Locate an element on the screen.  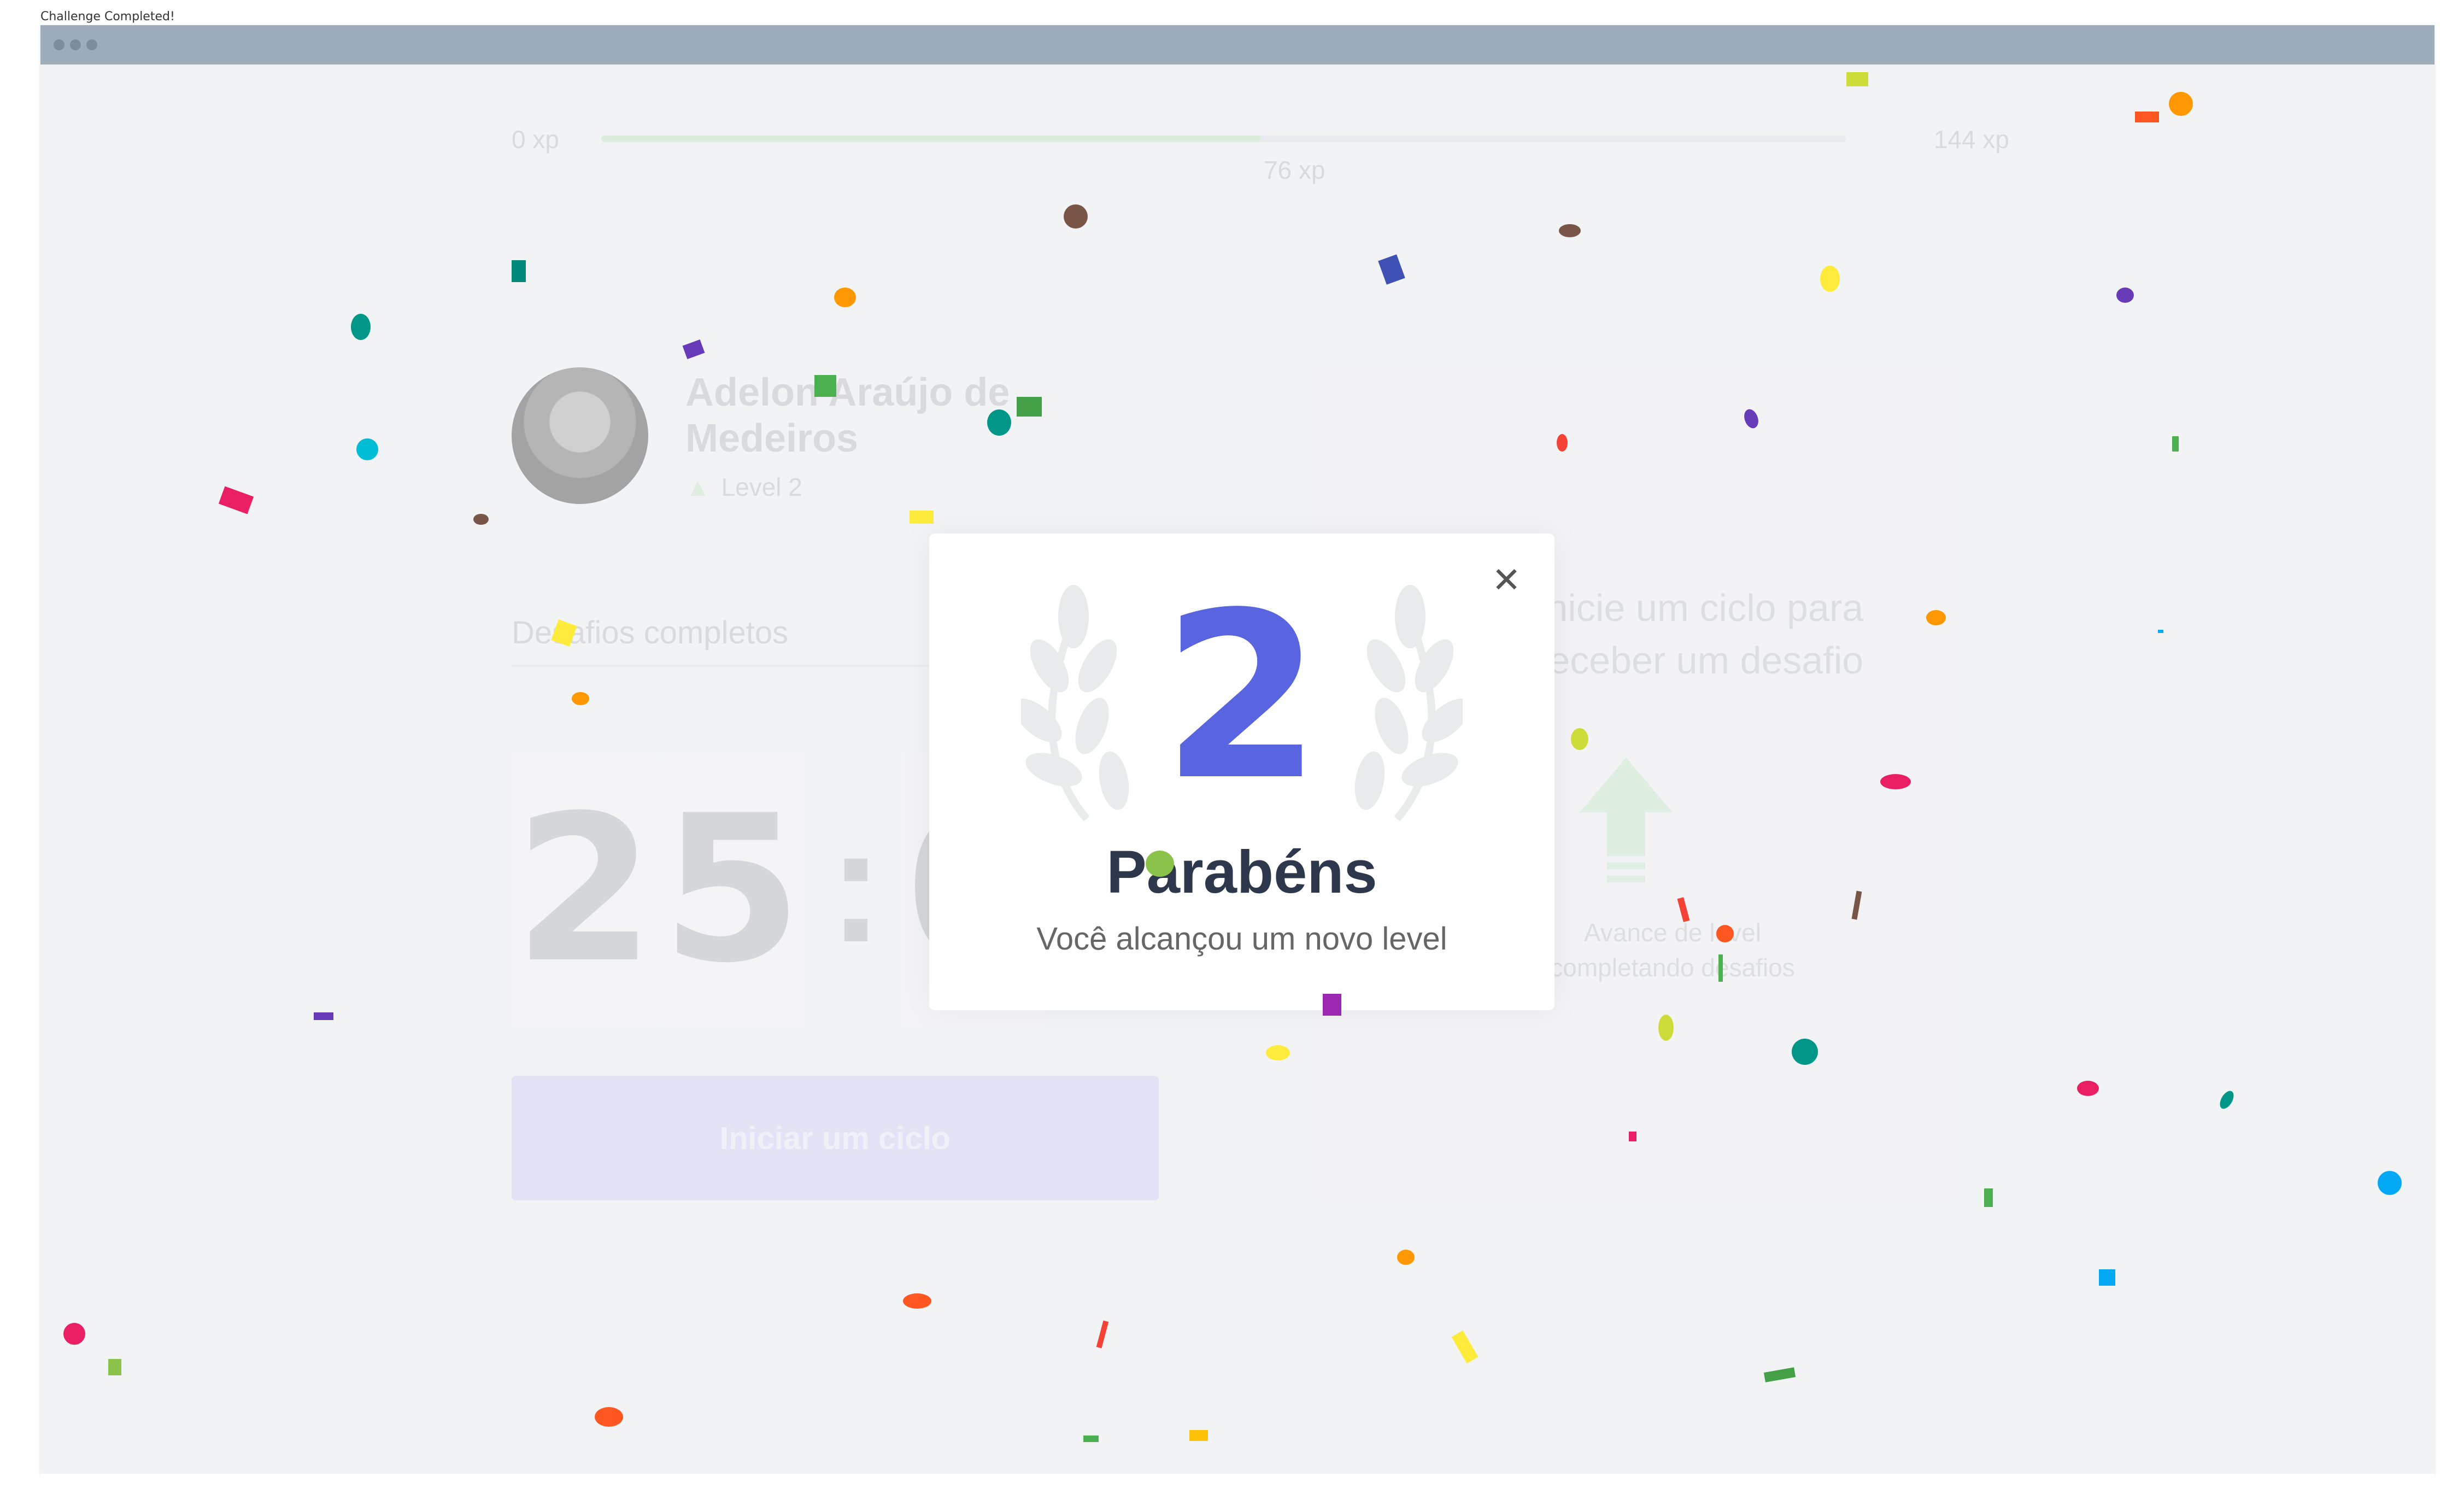
window-control-maximize is located at coordinates (91, 44).